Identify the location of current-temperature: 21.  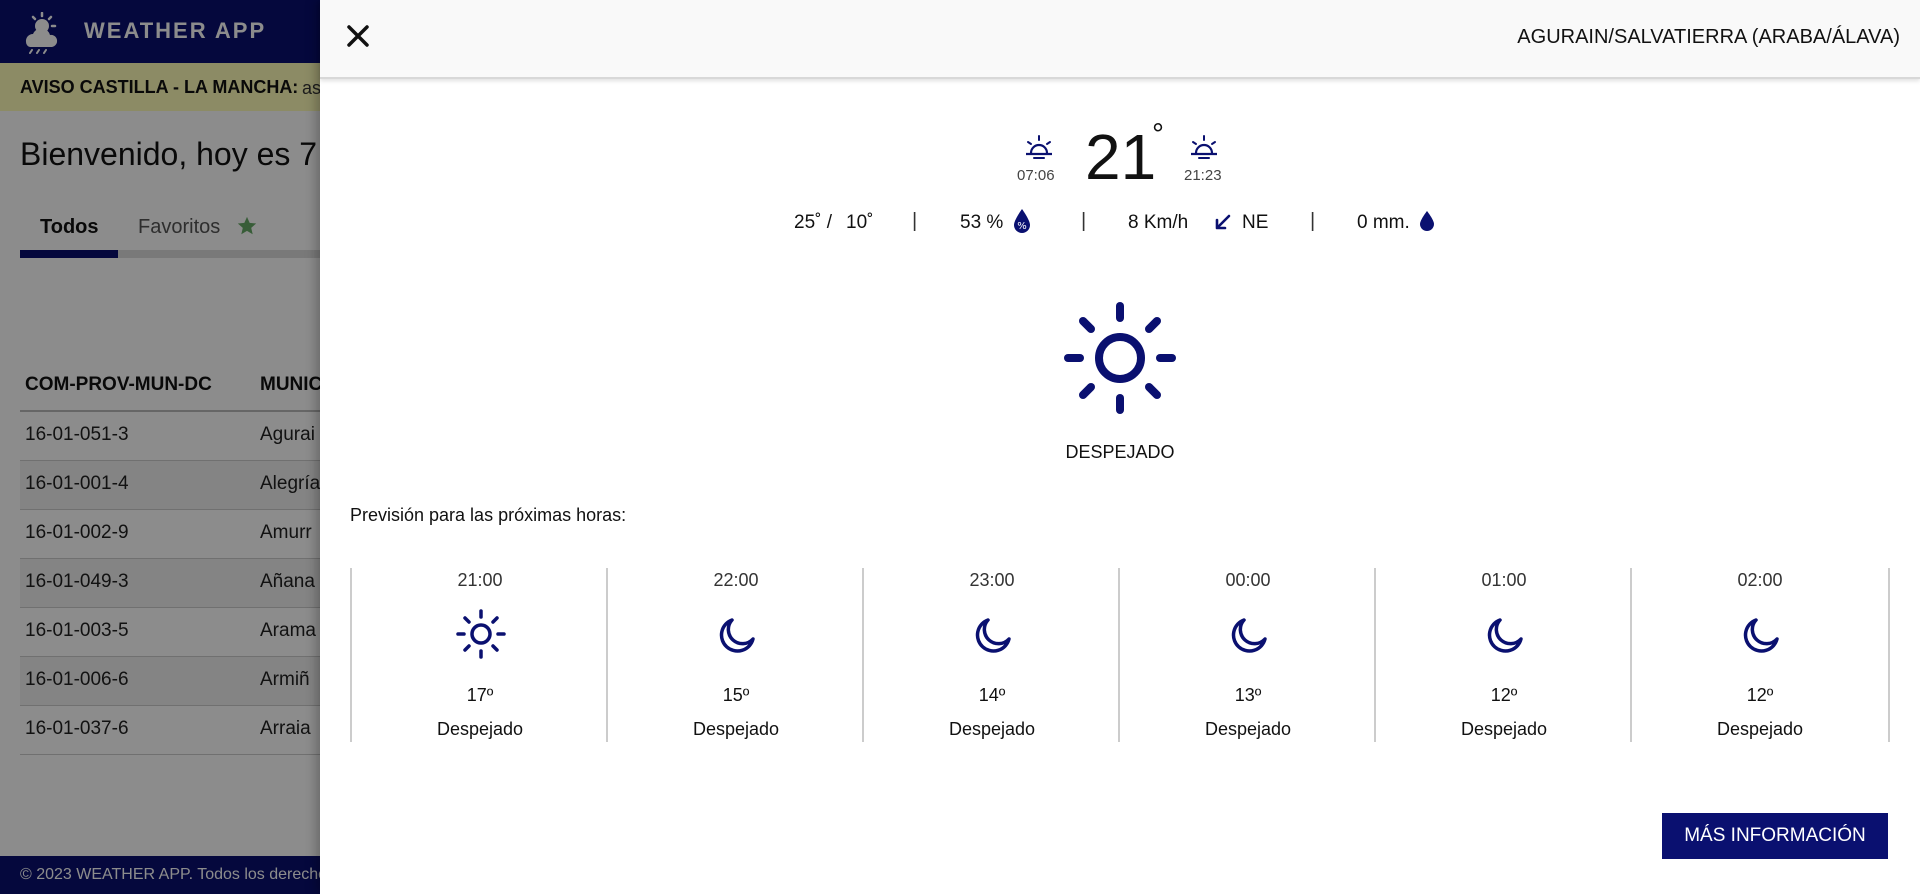
(1121, 157).